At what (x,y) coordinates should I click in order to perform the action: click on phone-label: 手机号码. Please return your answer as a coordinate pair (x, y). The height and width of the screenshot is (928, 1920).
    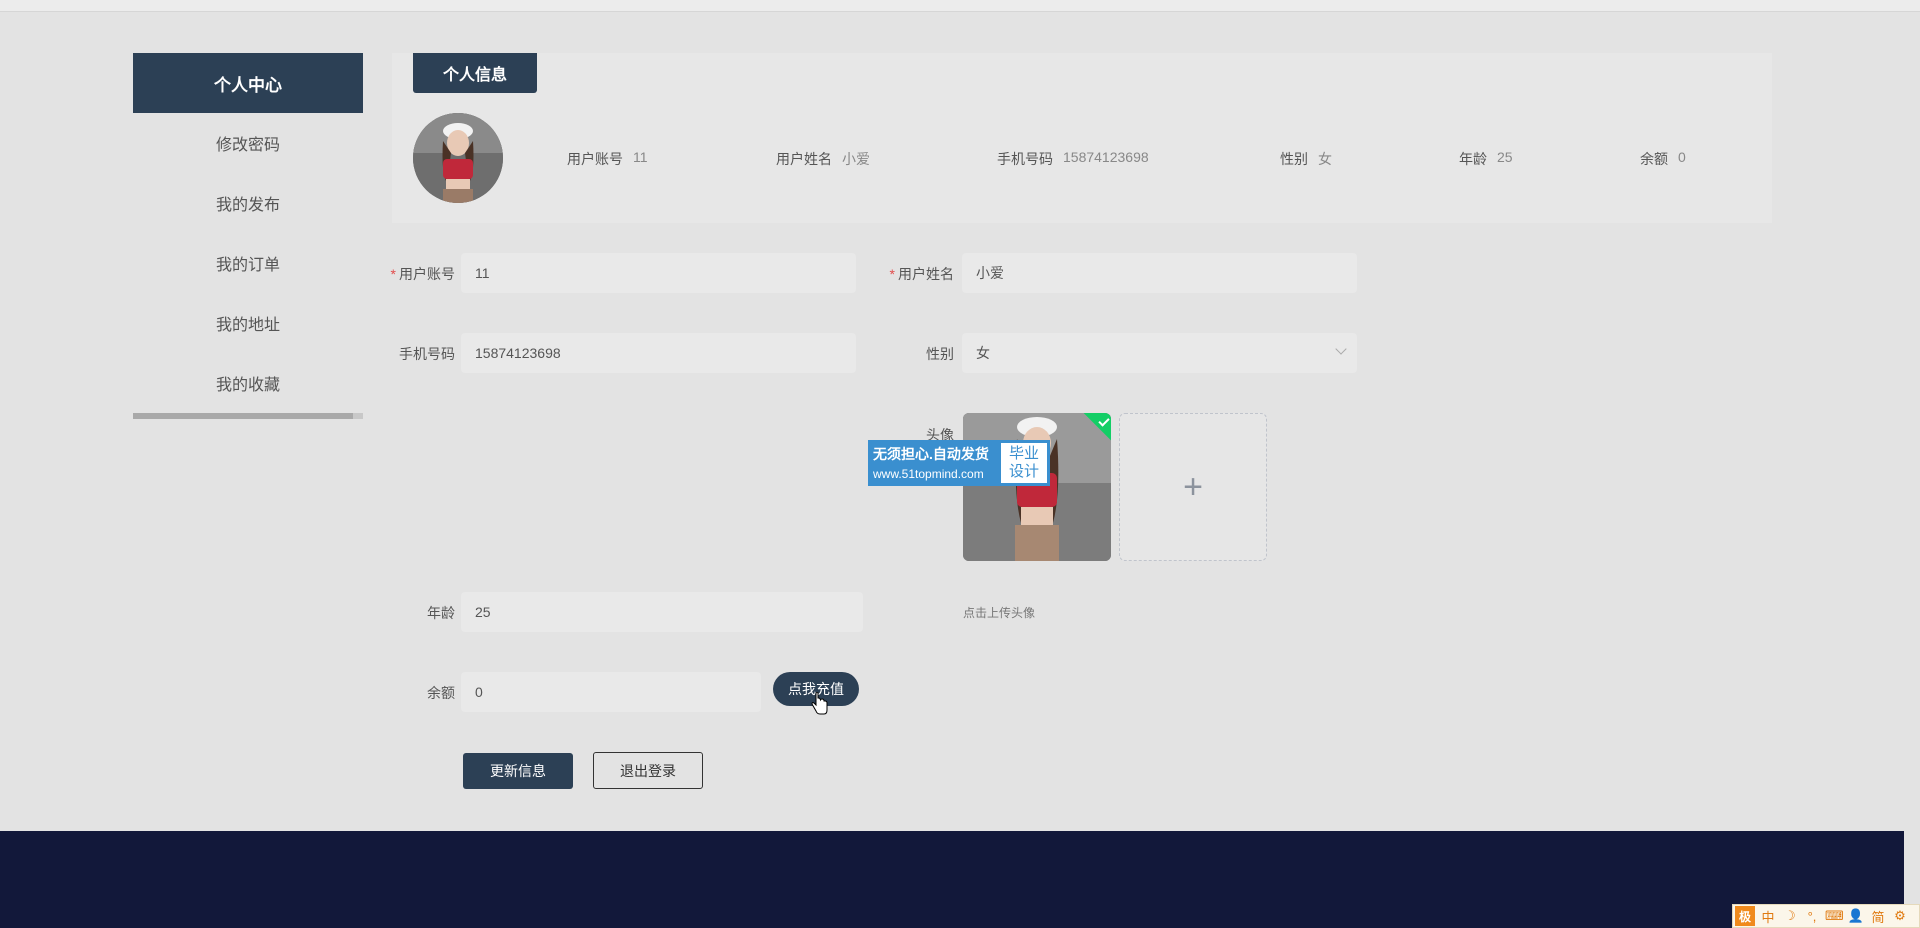
    Looking at the image, I should click on (427, 354).